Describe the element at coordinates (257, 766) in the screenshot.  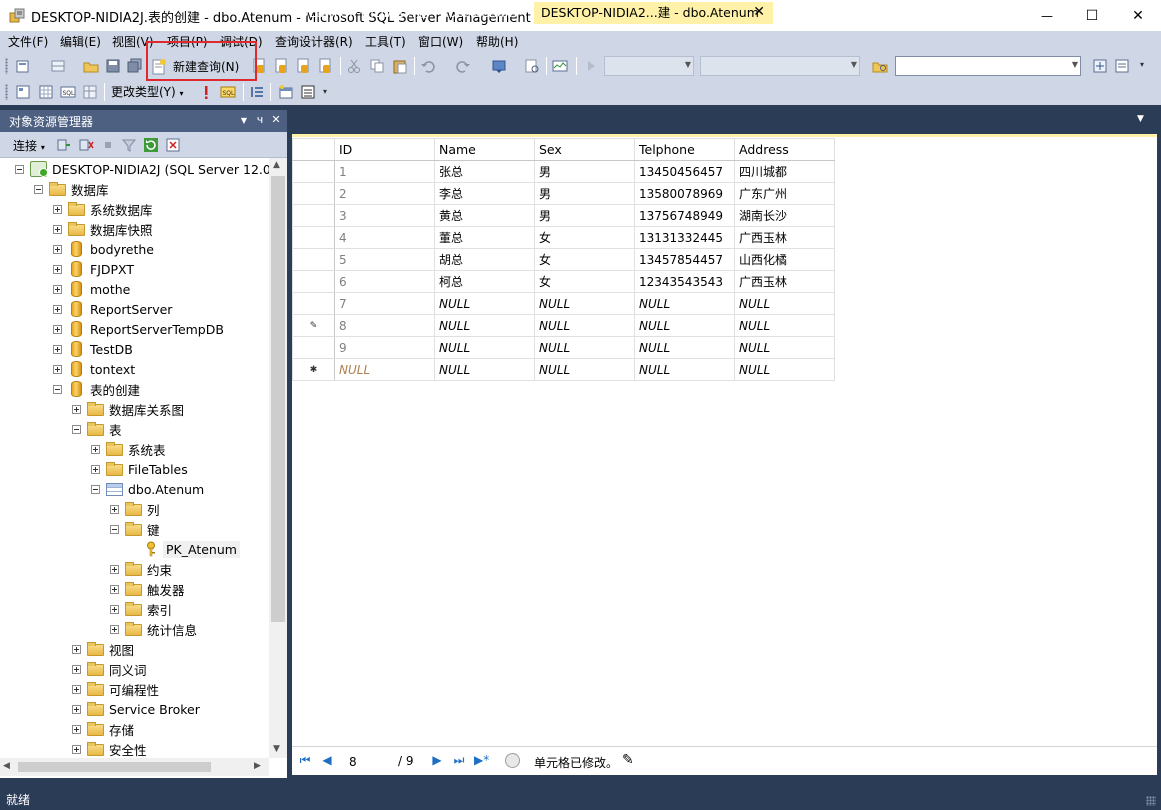
I see `scroll-right-icon: ▶` at that location.